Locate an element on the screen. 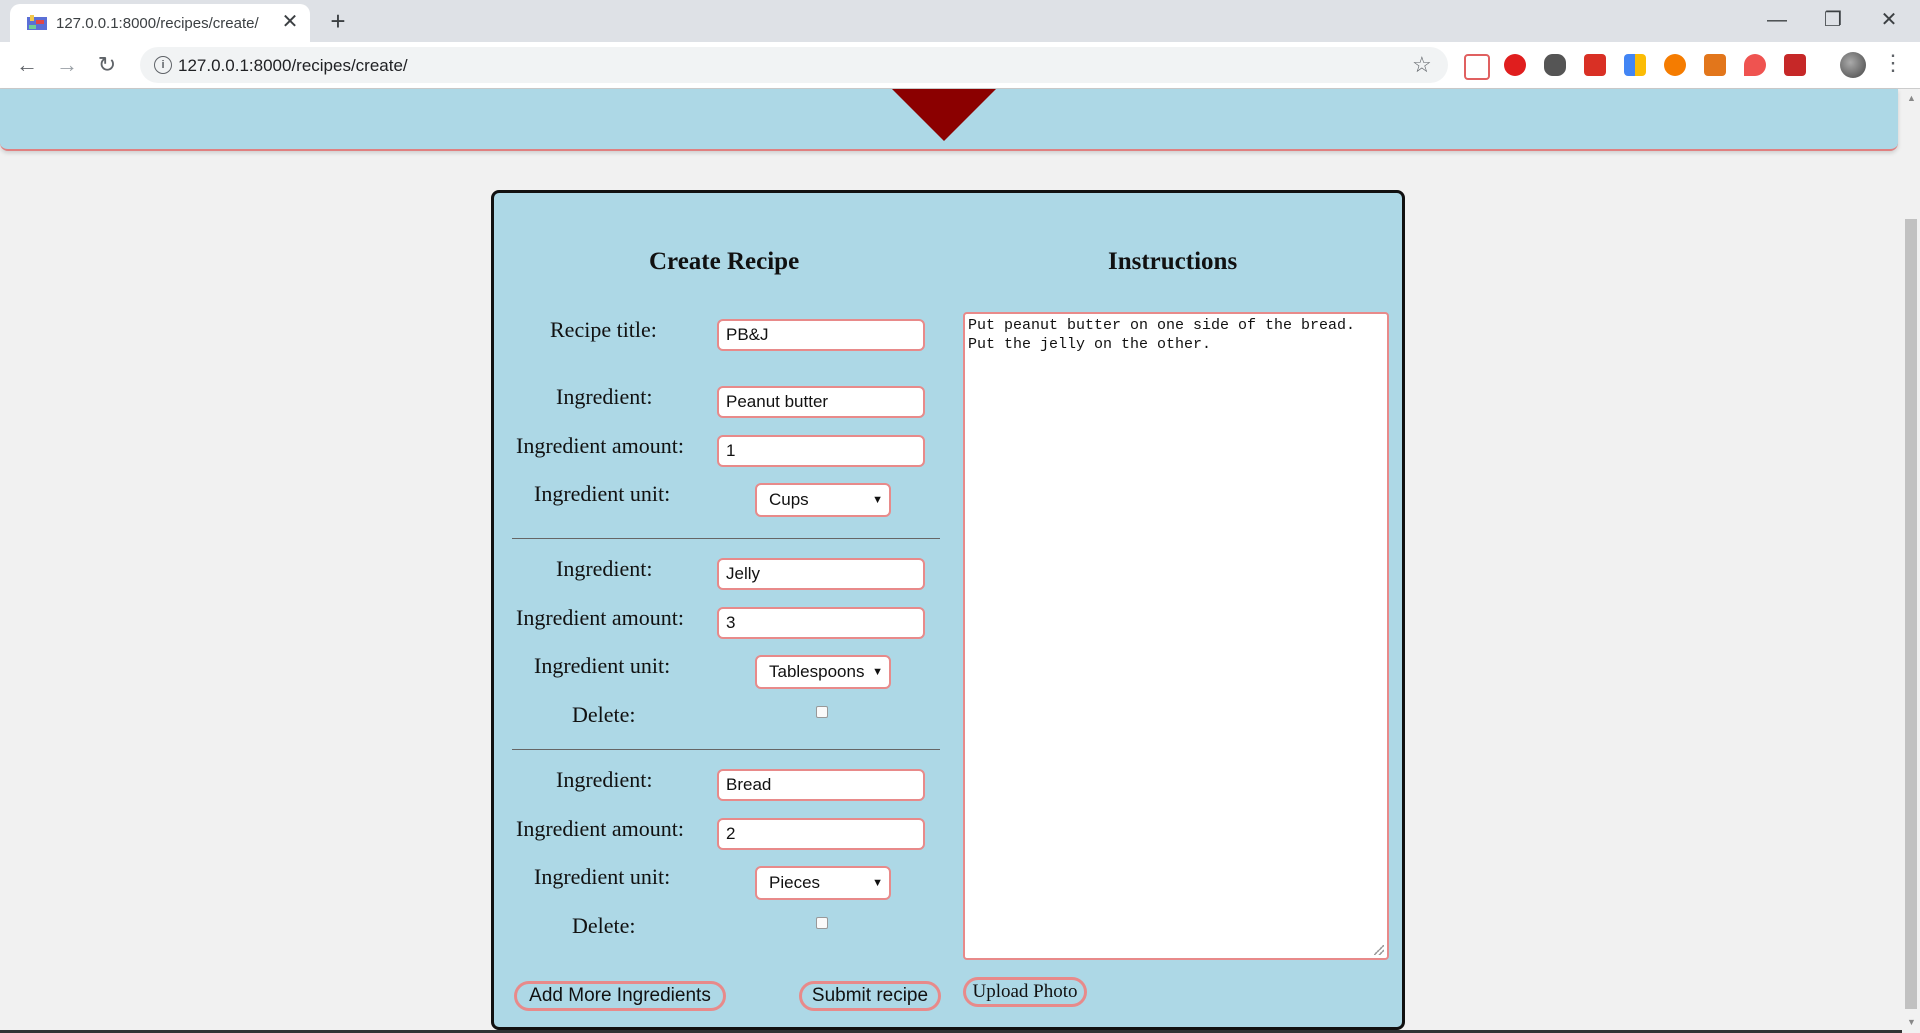 The image size is (1920, 1033). extension-duckduckgo-icon is located at coordinates (1675, 65).